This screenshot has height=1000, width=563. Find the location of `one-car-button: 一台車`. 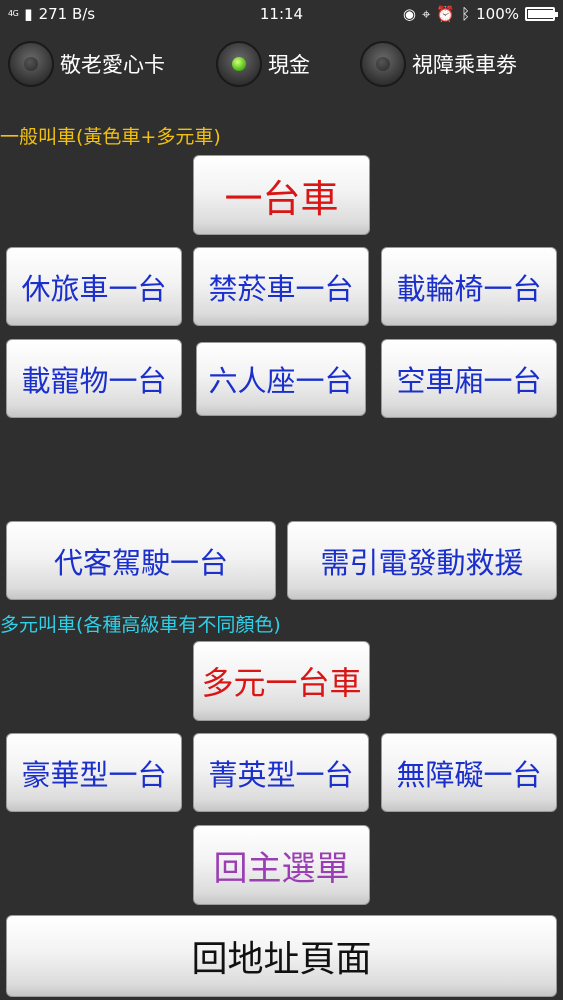

one-car-button: 一台車 is located at coordinates (281, 195).